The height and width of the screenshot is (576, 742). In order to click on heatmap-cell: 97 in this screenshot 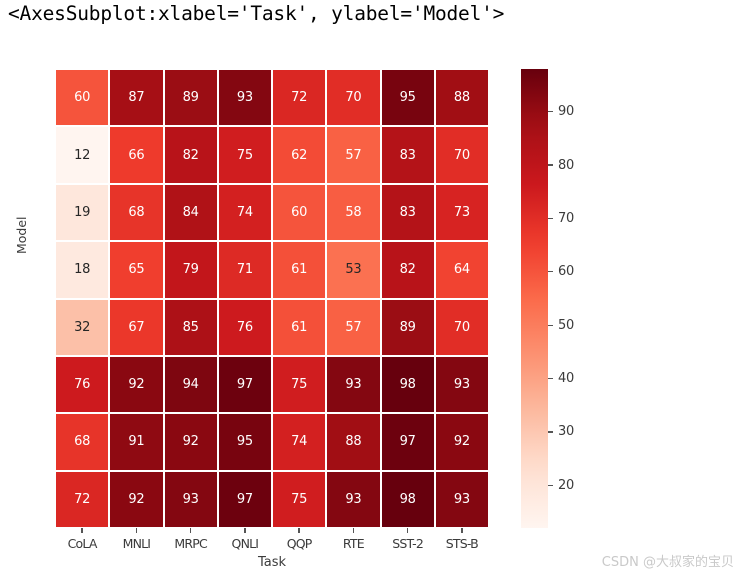, I will do `click(244, 384)`.